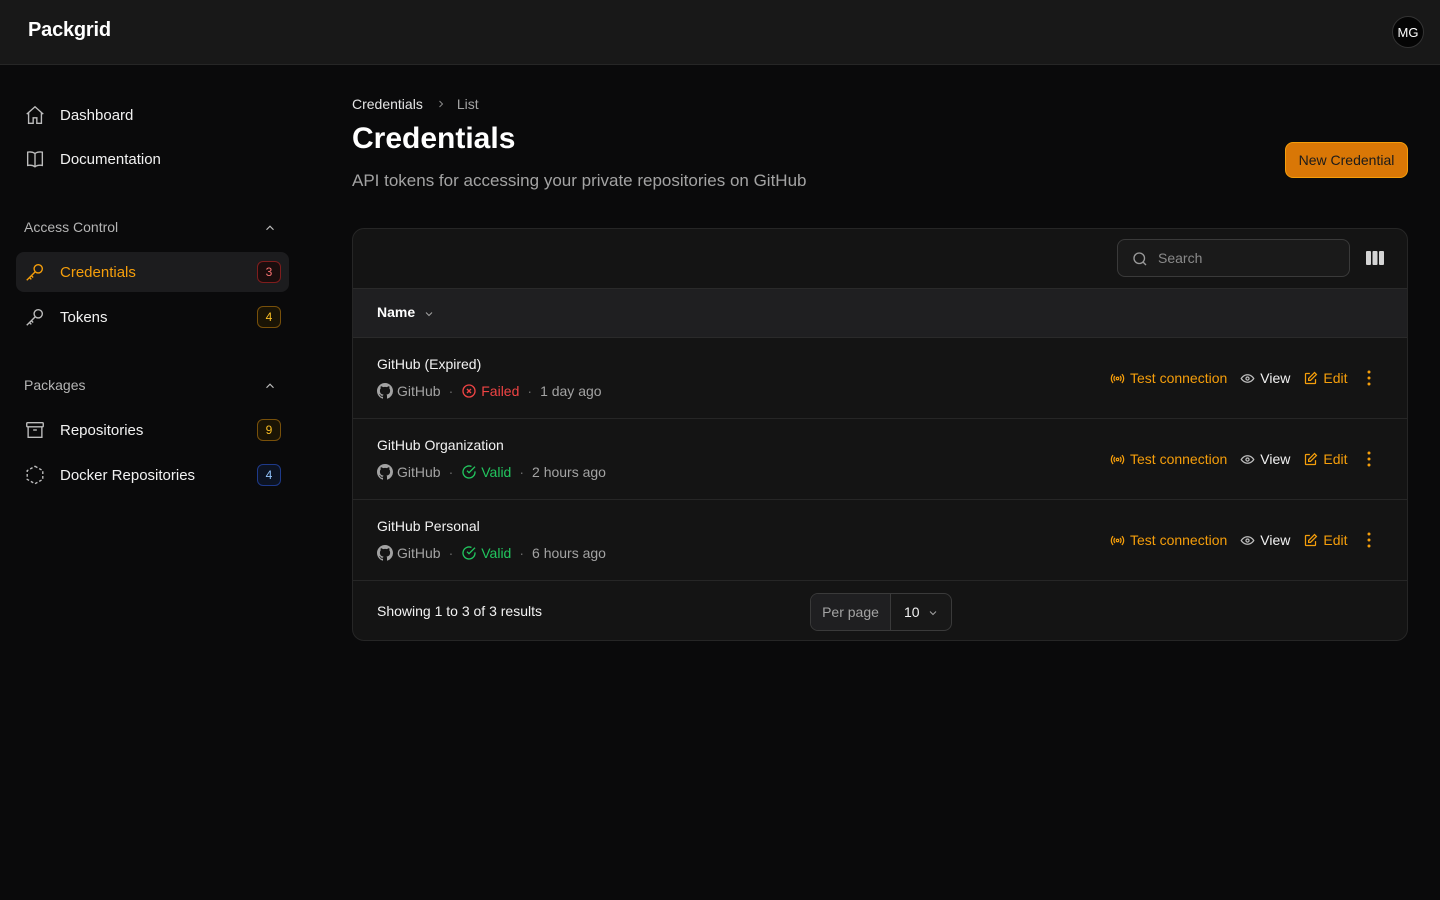 The height and width of the screenshot is (900, 1440). I want to click on credential-name: GitHub Personal, so click(428, 526).